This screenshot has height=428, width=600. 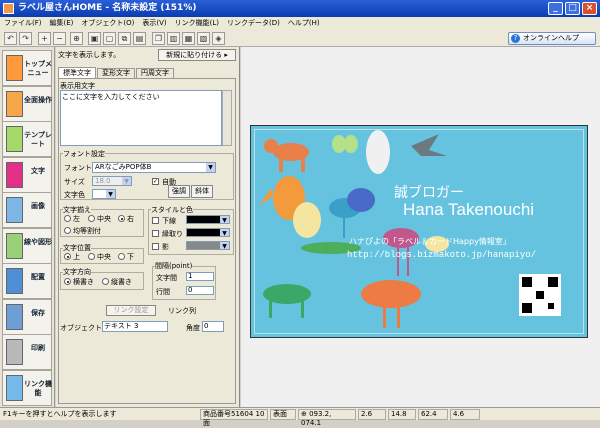 I want to click on new-paste-button: 新規に貼り付ける ▸, so click(x=197, y=55).